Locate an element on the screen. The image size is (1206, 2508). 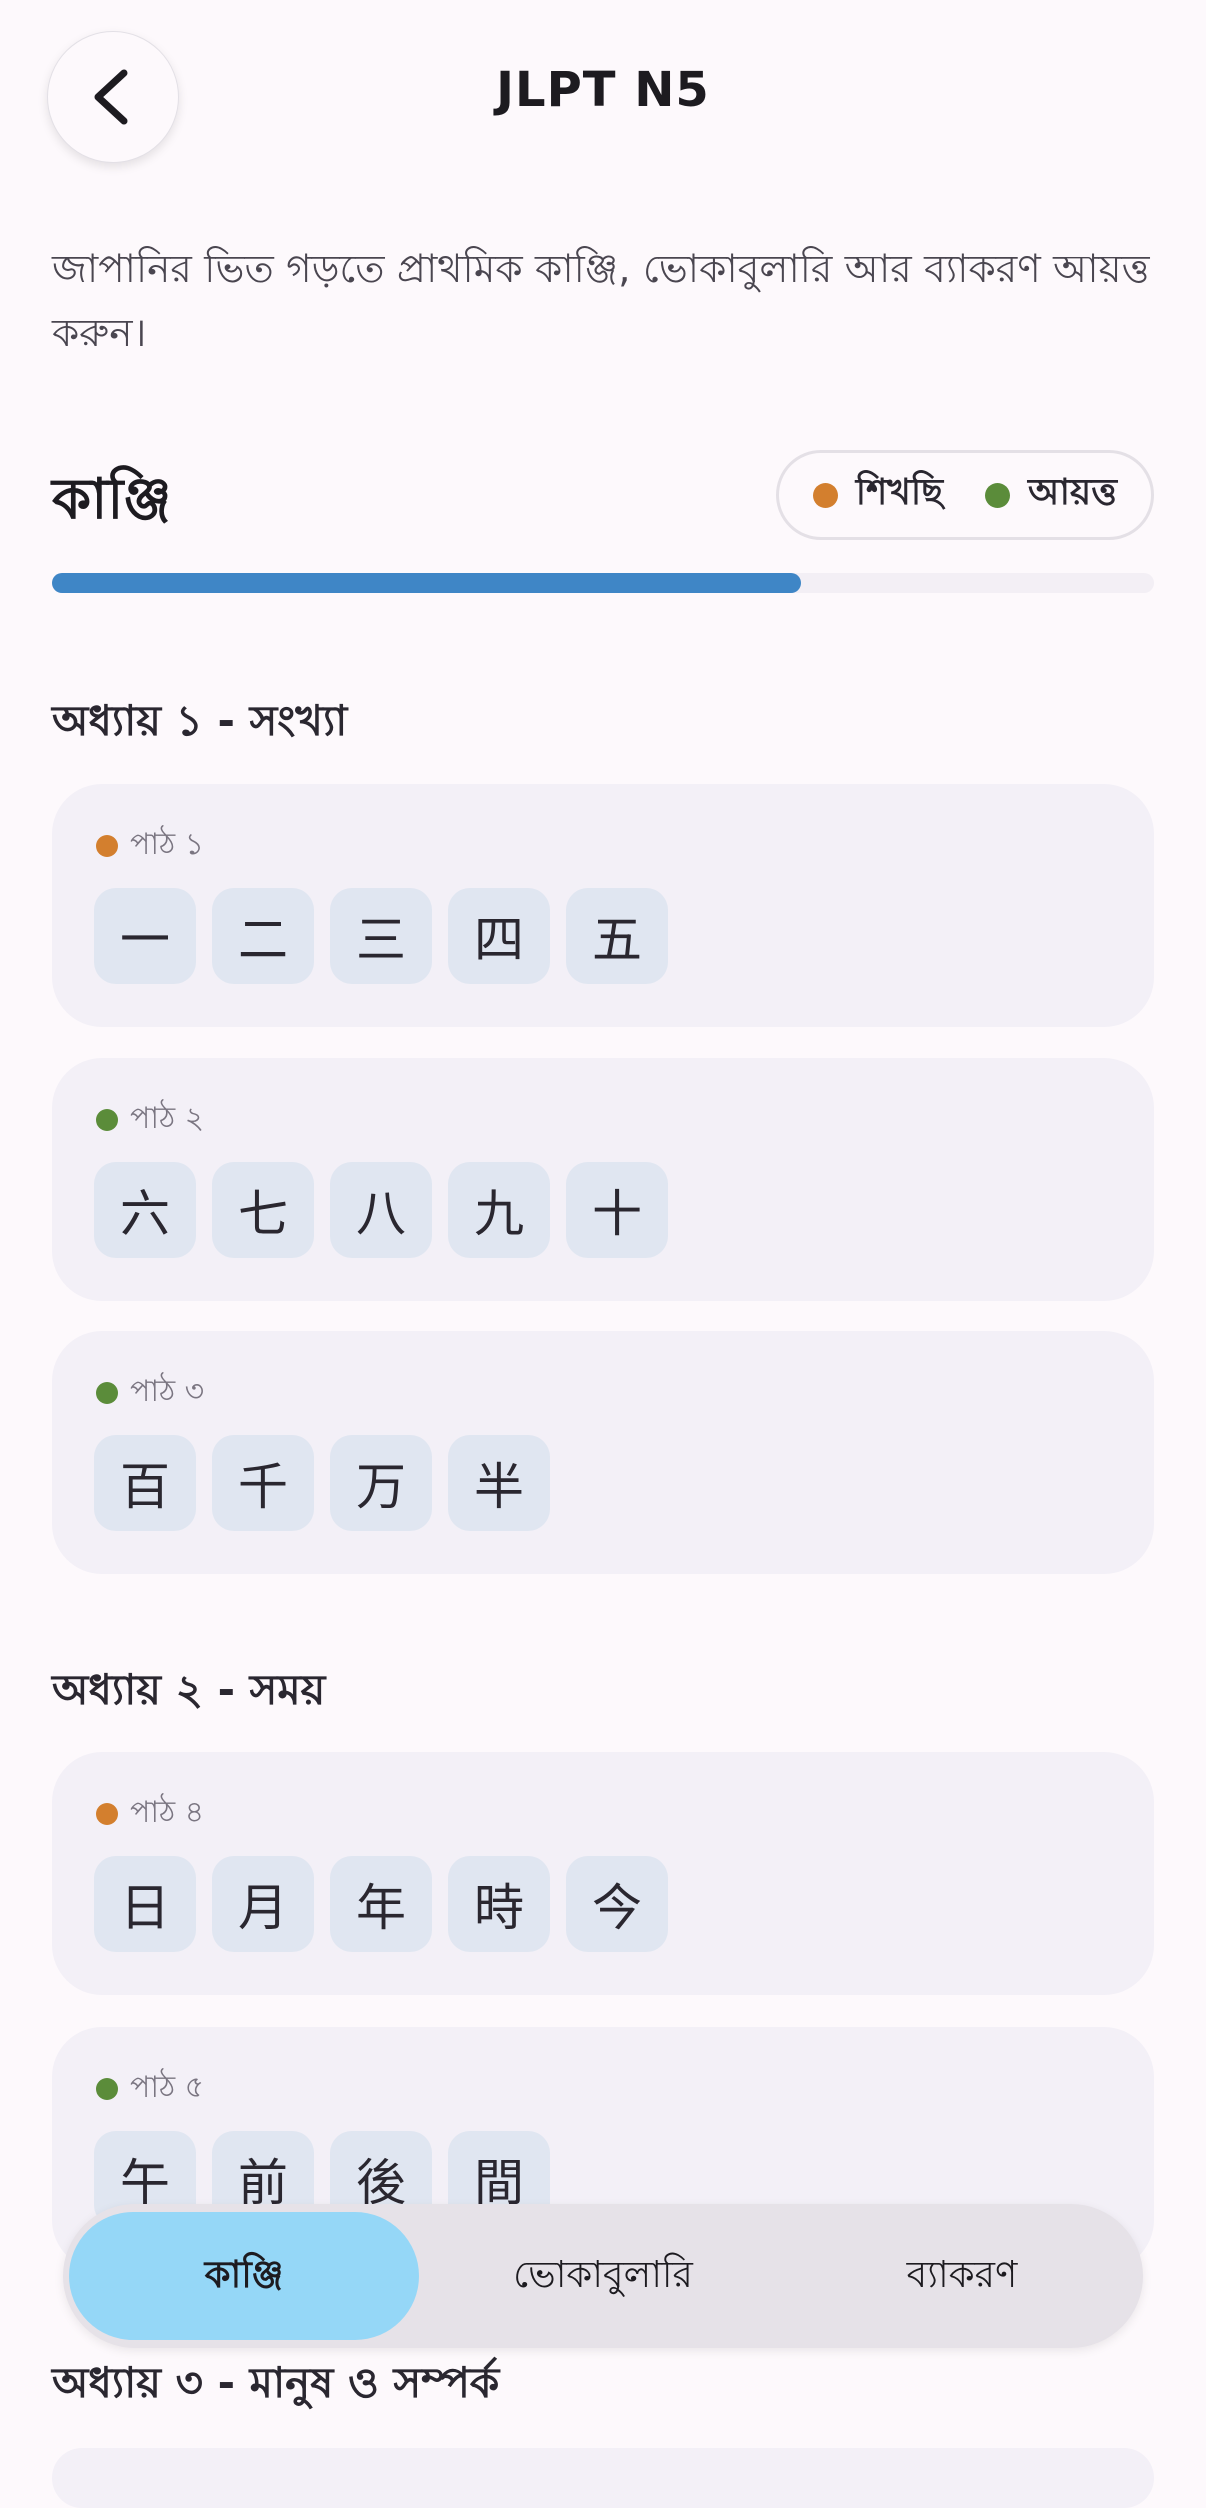
kanji-tile: 八 is located at coordinates (381, 1210).